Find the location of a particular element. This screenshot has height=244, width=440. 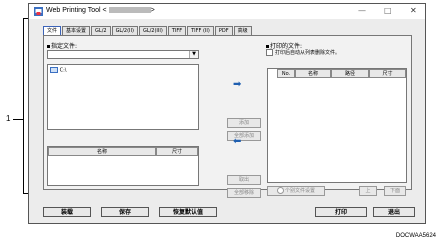

specify-file-text: 指定文件: is located at coordinates (64, 46).